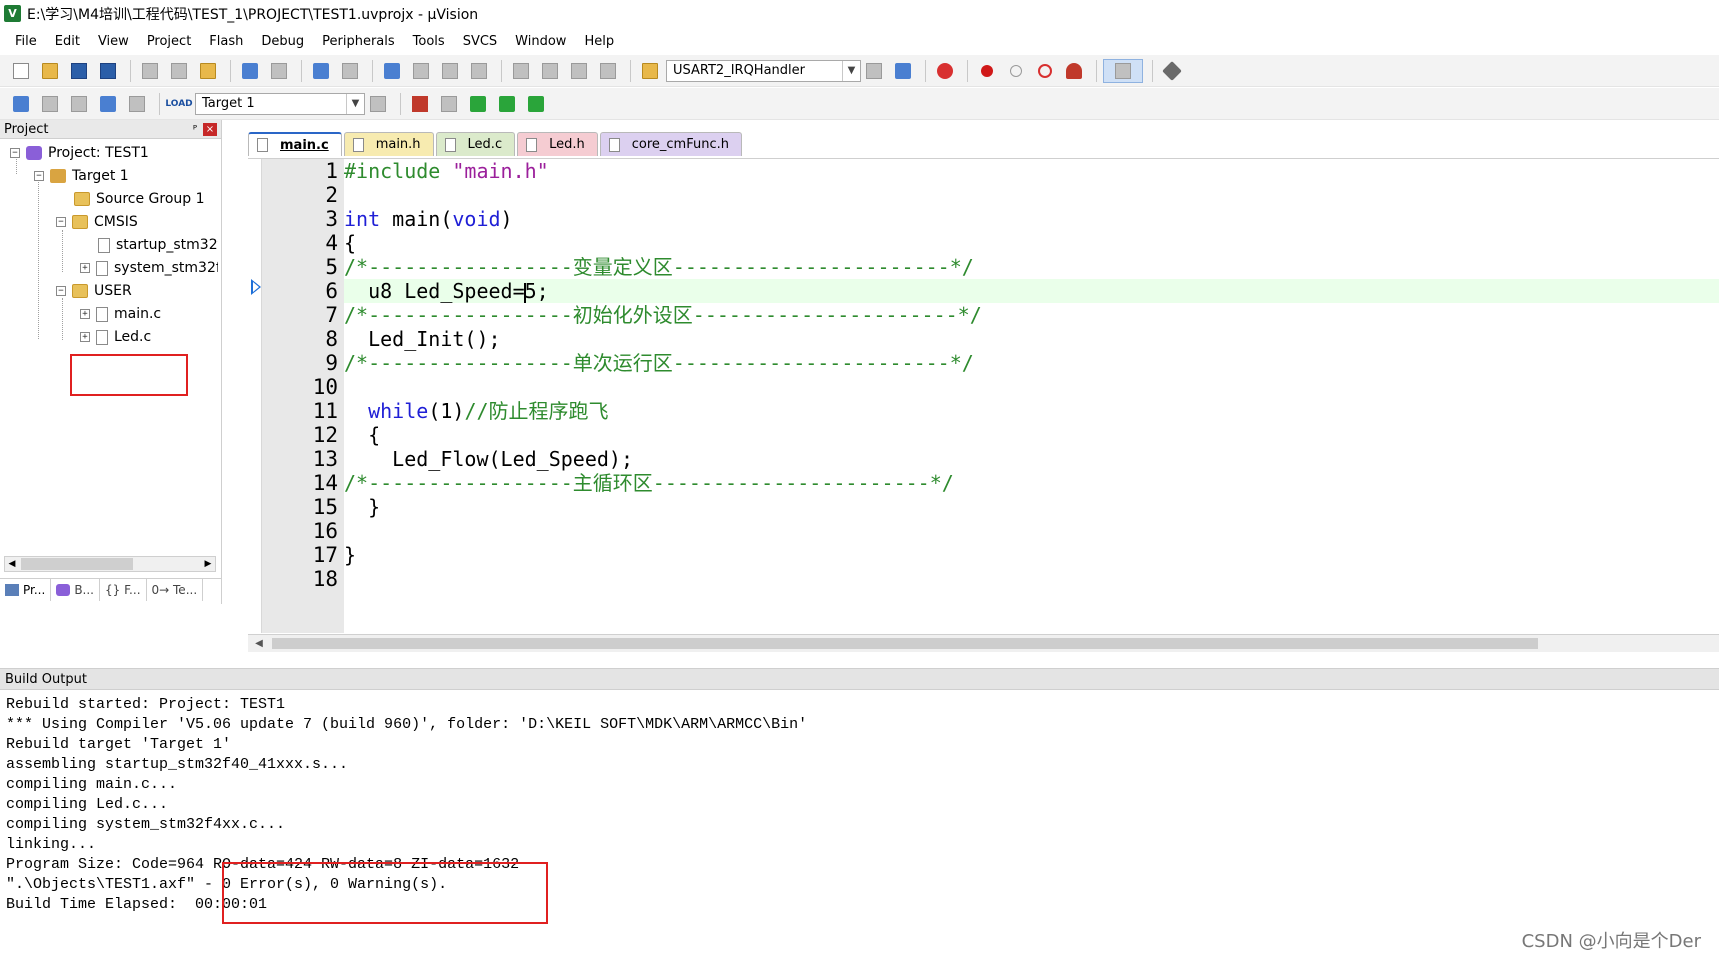 The height and width of the screenshot is (961, 1719). I want to click on uncomment-button, so click(608, 71).